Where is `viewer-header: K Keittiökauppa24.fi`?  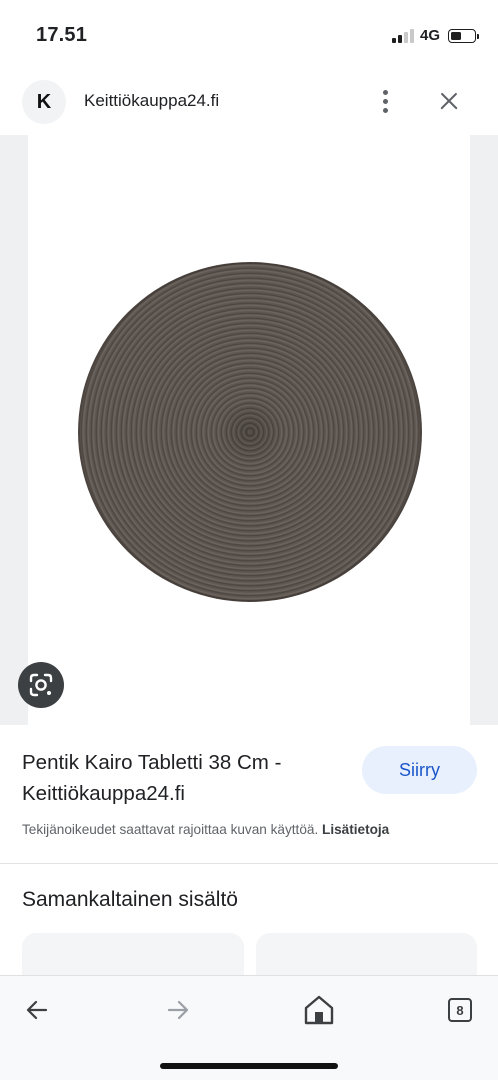
viewer-header: K Keittiökauppa24.fi is located at coordinates (249, 102).